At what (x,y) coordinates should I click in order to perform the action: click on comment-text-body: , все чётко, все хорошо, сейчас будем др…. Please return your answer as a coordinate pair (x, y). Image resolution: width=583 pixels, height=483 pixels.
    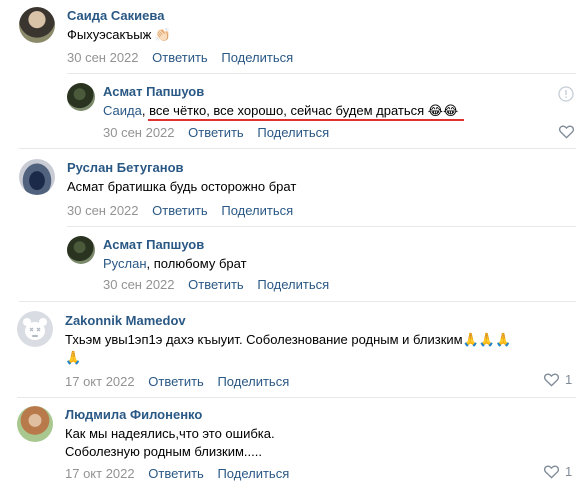
    Looking at the image, I should click on (284, 110).